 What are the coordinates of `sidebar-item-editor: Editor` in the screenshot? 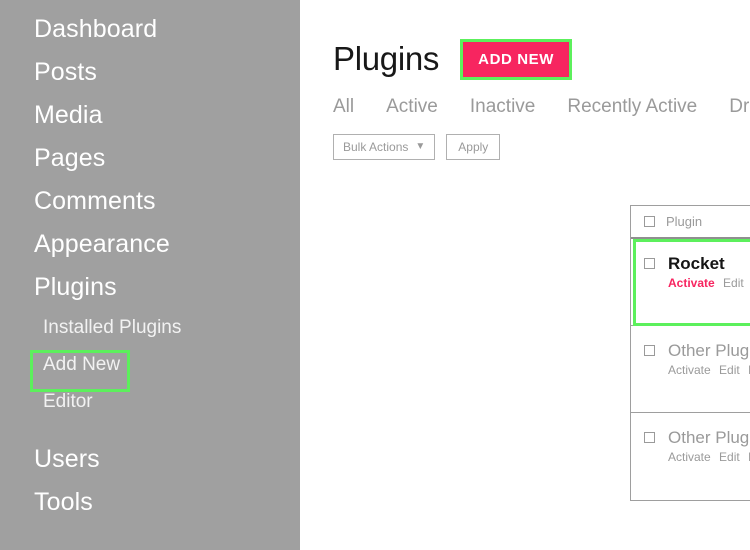 It's located at (150, 401).